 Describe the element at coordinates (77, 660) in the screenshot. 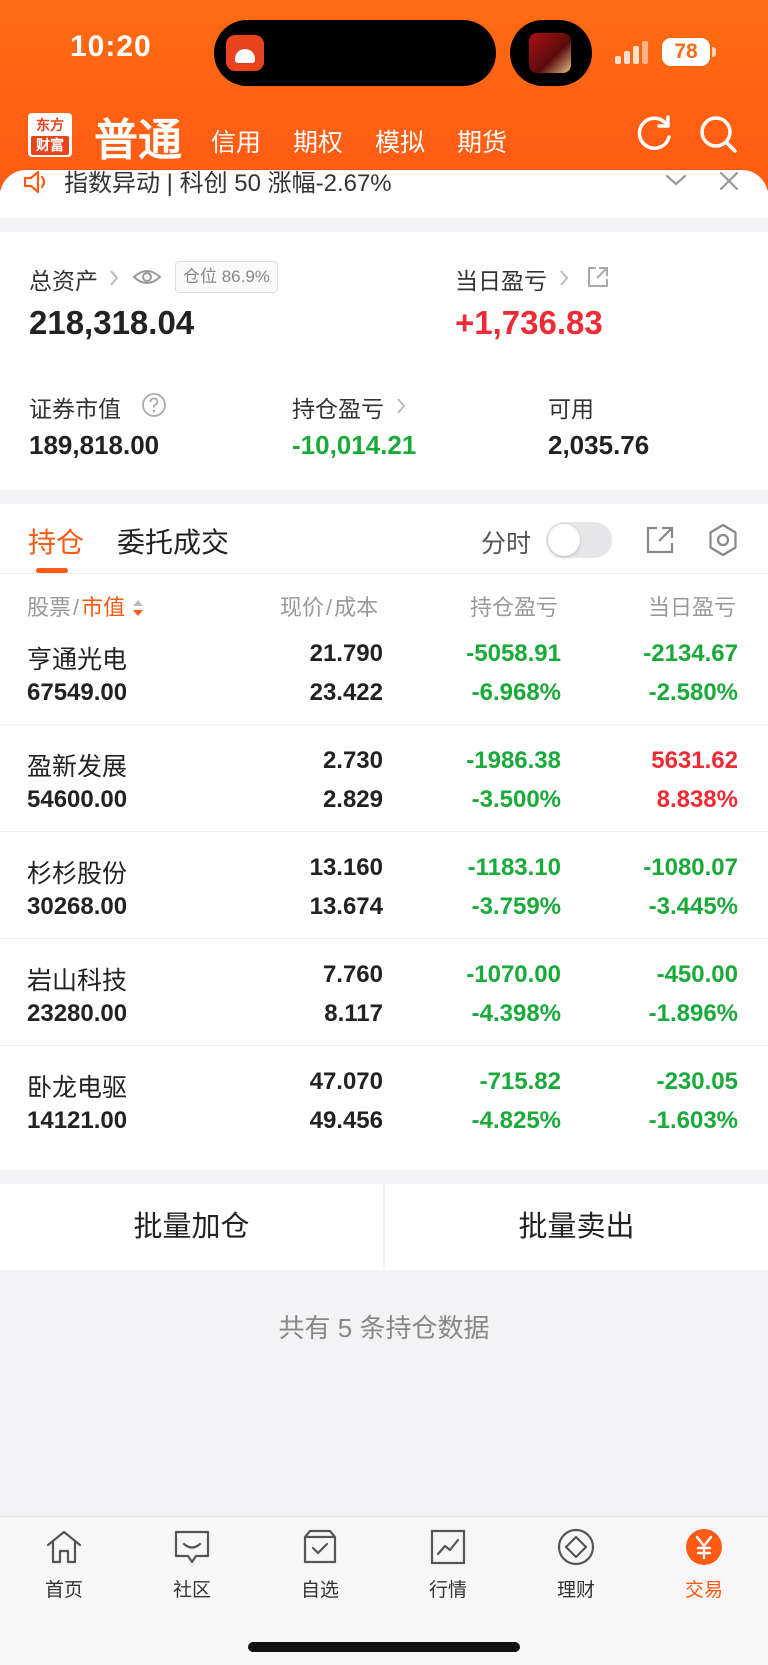

I see `stock-name: 亨通光电` at that location.